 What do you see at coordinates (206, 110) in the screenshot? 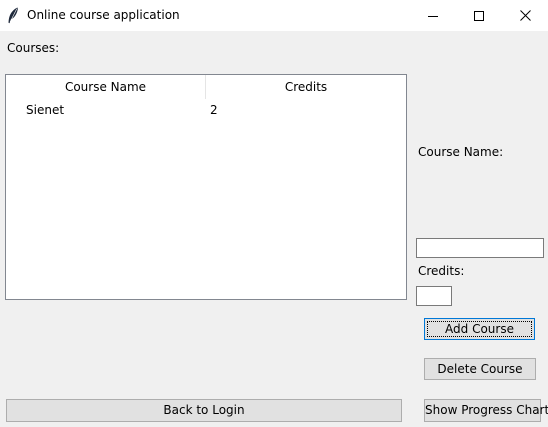
I see `table-row: Sienet 2` at bounding box center [206, 110].